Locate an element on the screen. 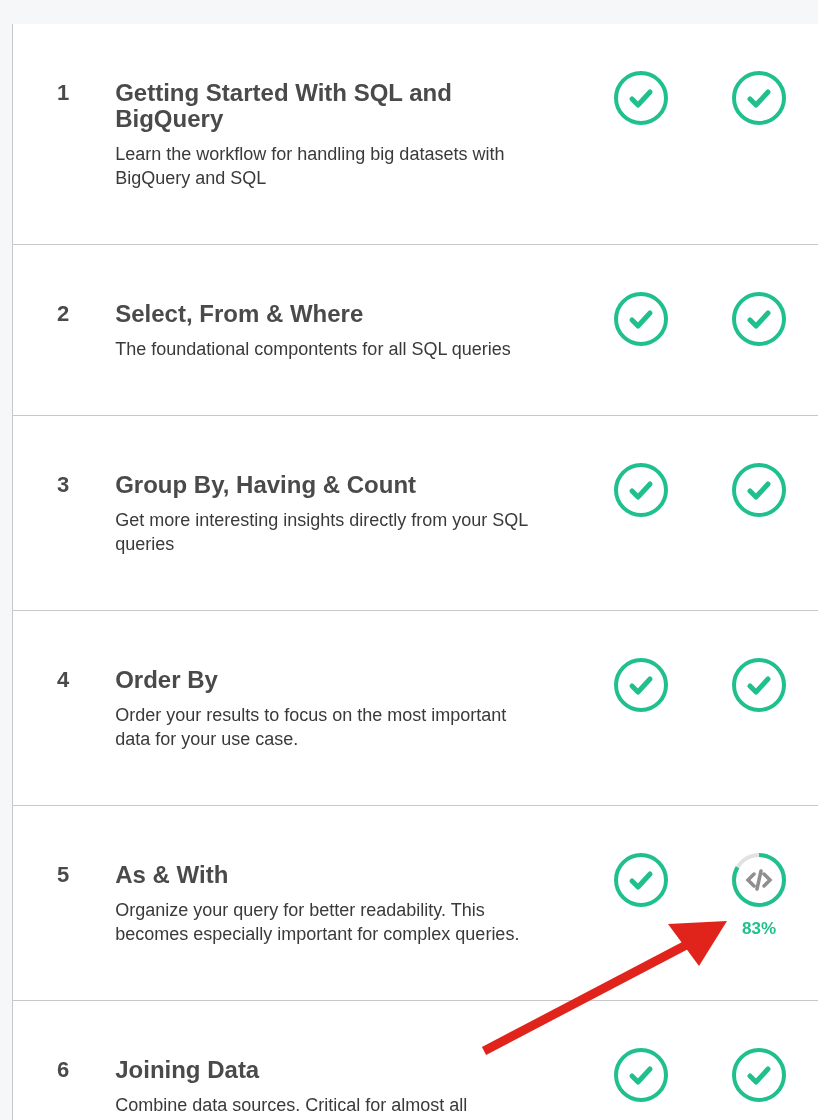 The height and width of the screenshot is (1120, 818). lesson-number: 2 is located at coordinates (64, 314).